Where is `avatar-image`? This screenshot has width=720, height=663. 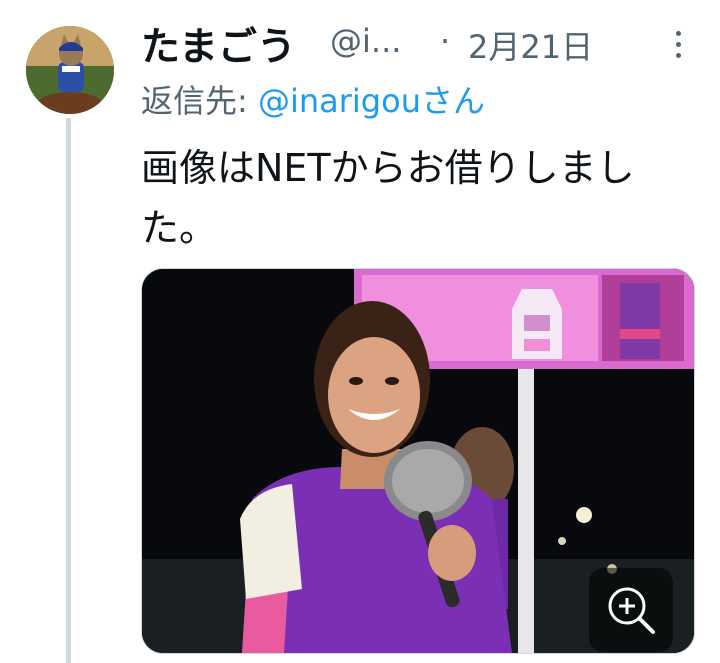 avatar-image is located at coordinates (70, 70).